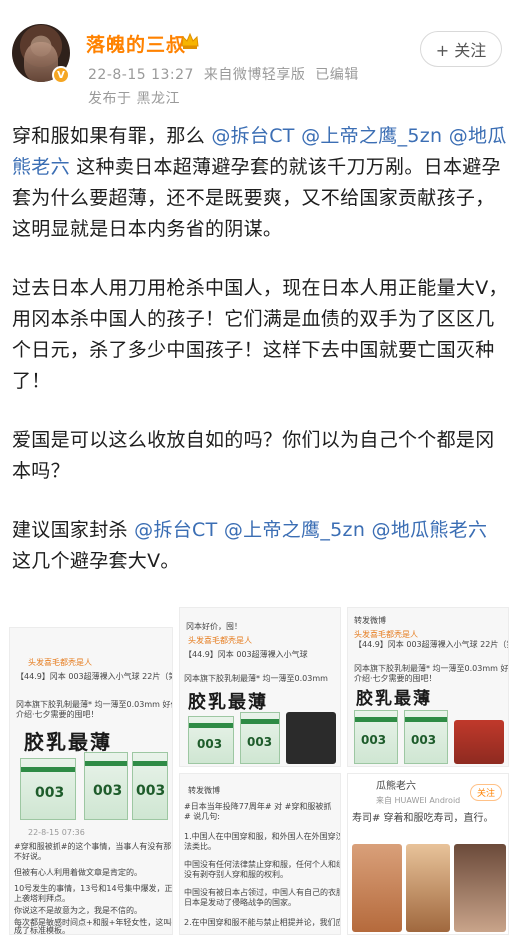 The width and height of the screenshot is (516, 935). Describe the element at coordinates (431, 644) in the screenshot. I see `image-3-line: 【44.9】冈本 003超薄裸入小气球 22片（第三选项起）` at that location.